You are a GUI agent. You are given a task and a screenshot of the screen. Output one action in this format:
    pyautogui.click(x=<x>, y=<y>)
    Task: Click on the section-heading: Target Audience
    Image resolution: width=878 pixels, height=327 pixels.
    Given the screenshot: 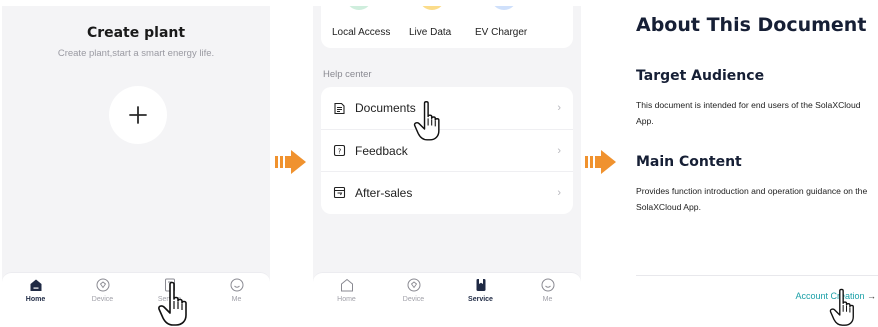 What is the action you would take?
    pyautogui.click(x=700, y=76)
    